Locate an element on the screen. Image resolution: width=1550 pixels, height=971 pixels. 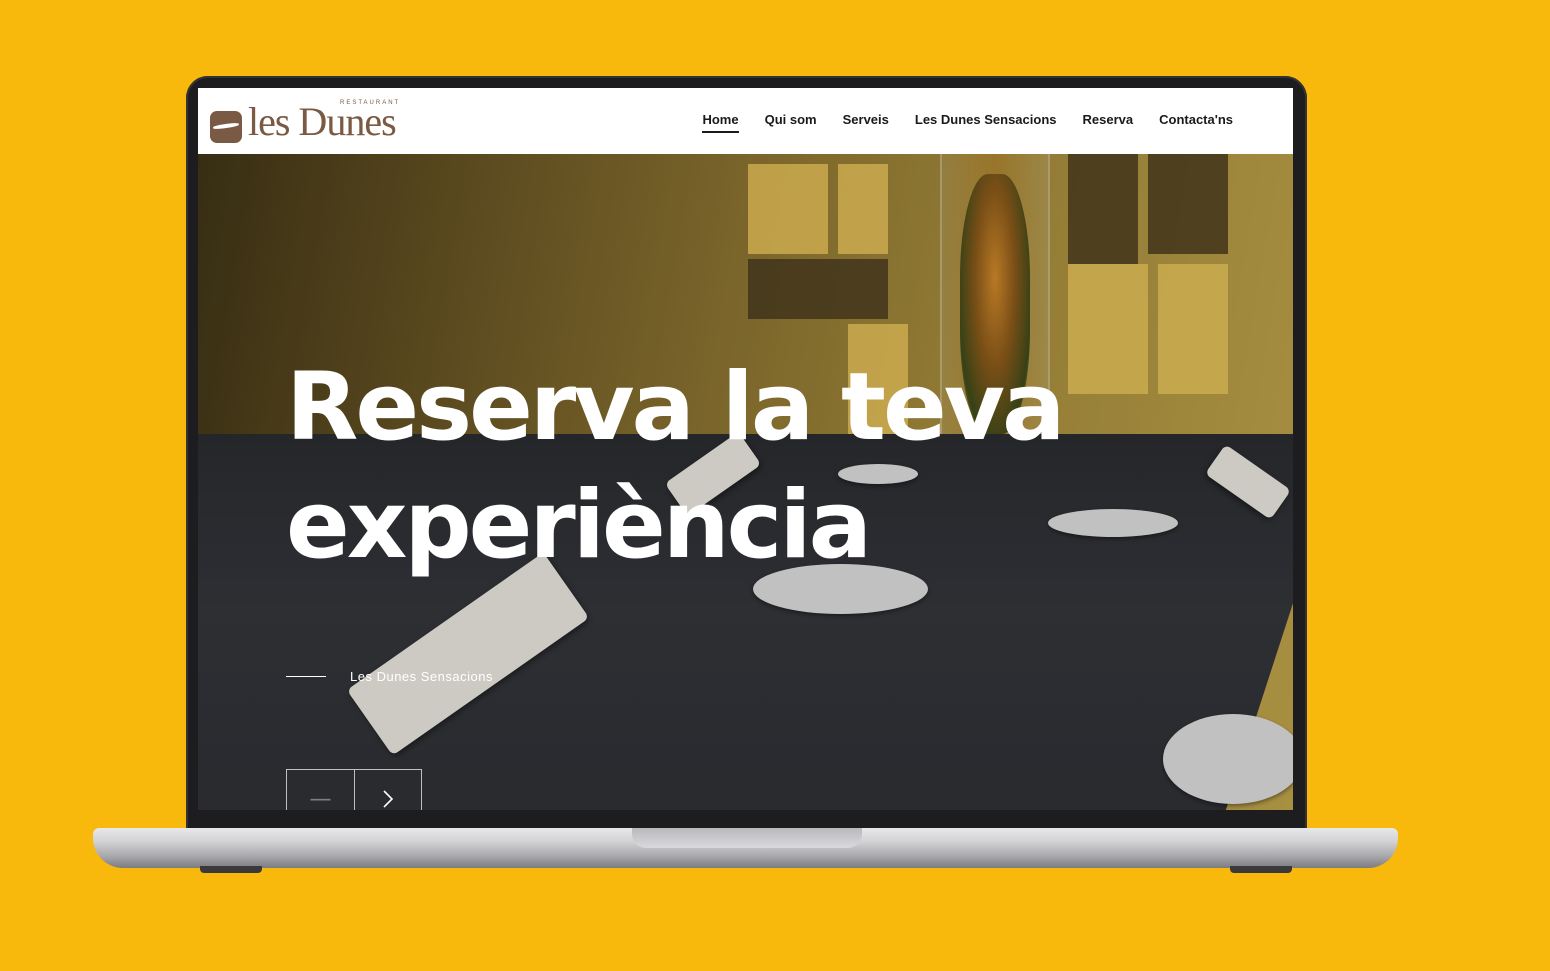
hero-title-line2: experiència is located at coordinates (579, 525).